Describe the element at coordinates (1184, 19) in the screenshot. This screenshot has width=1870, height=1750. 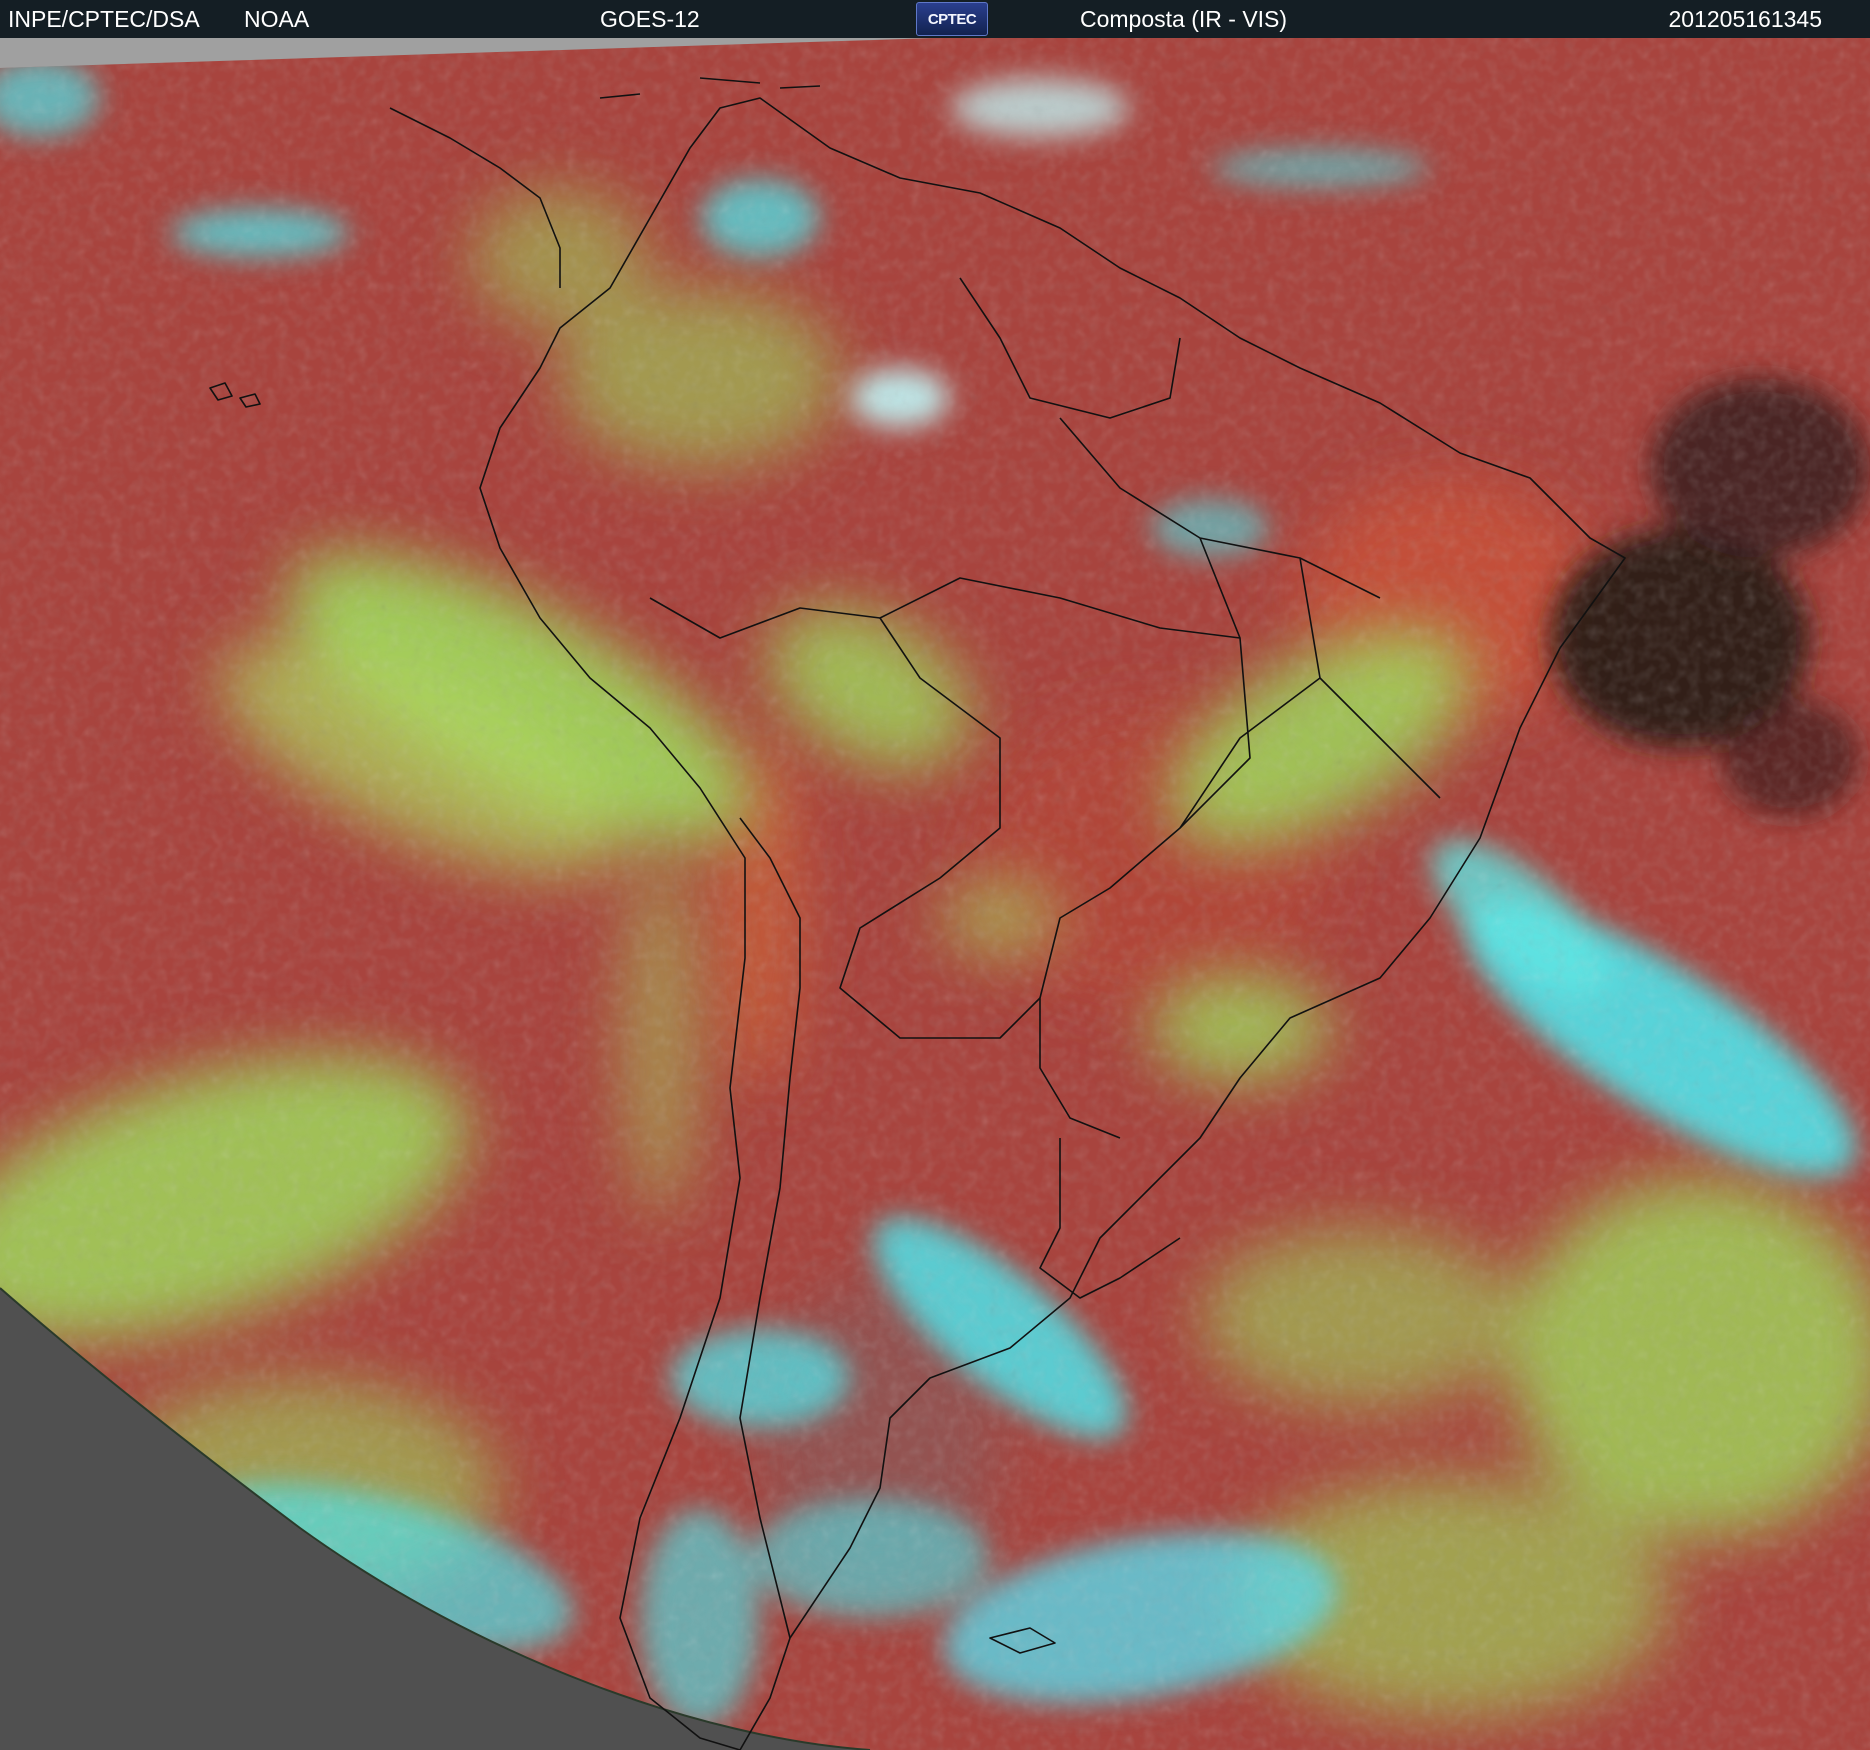
I see `product-label: Composta (IR - VIS)` at that location.